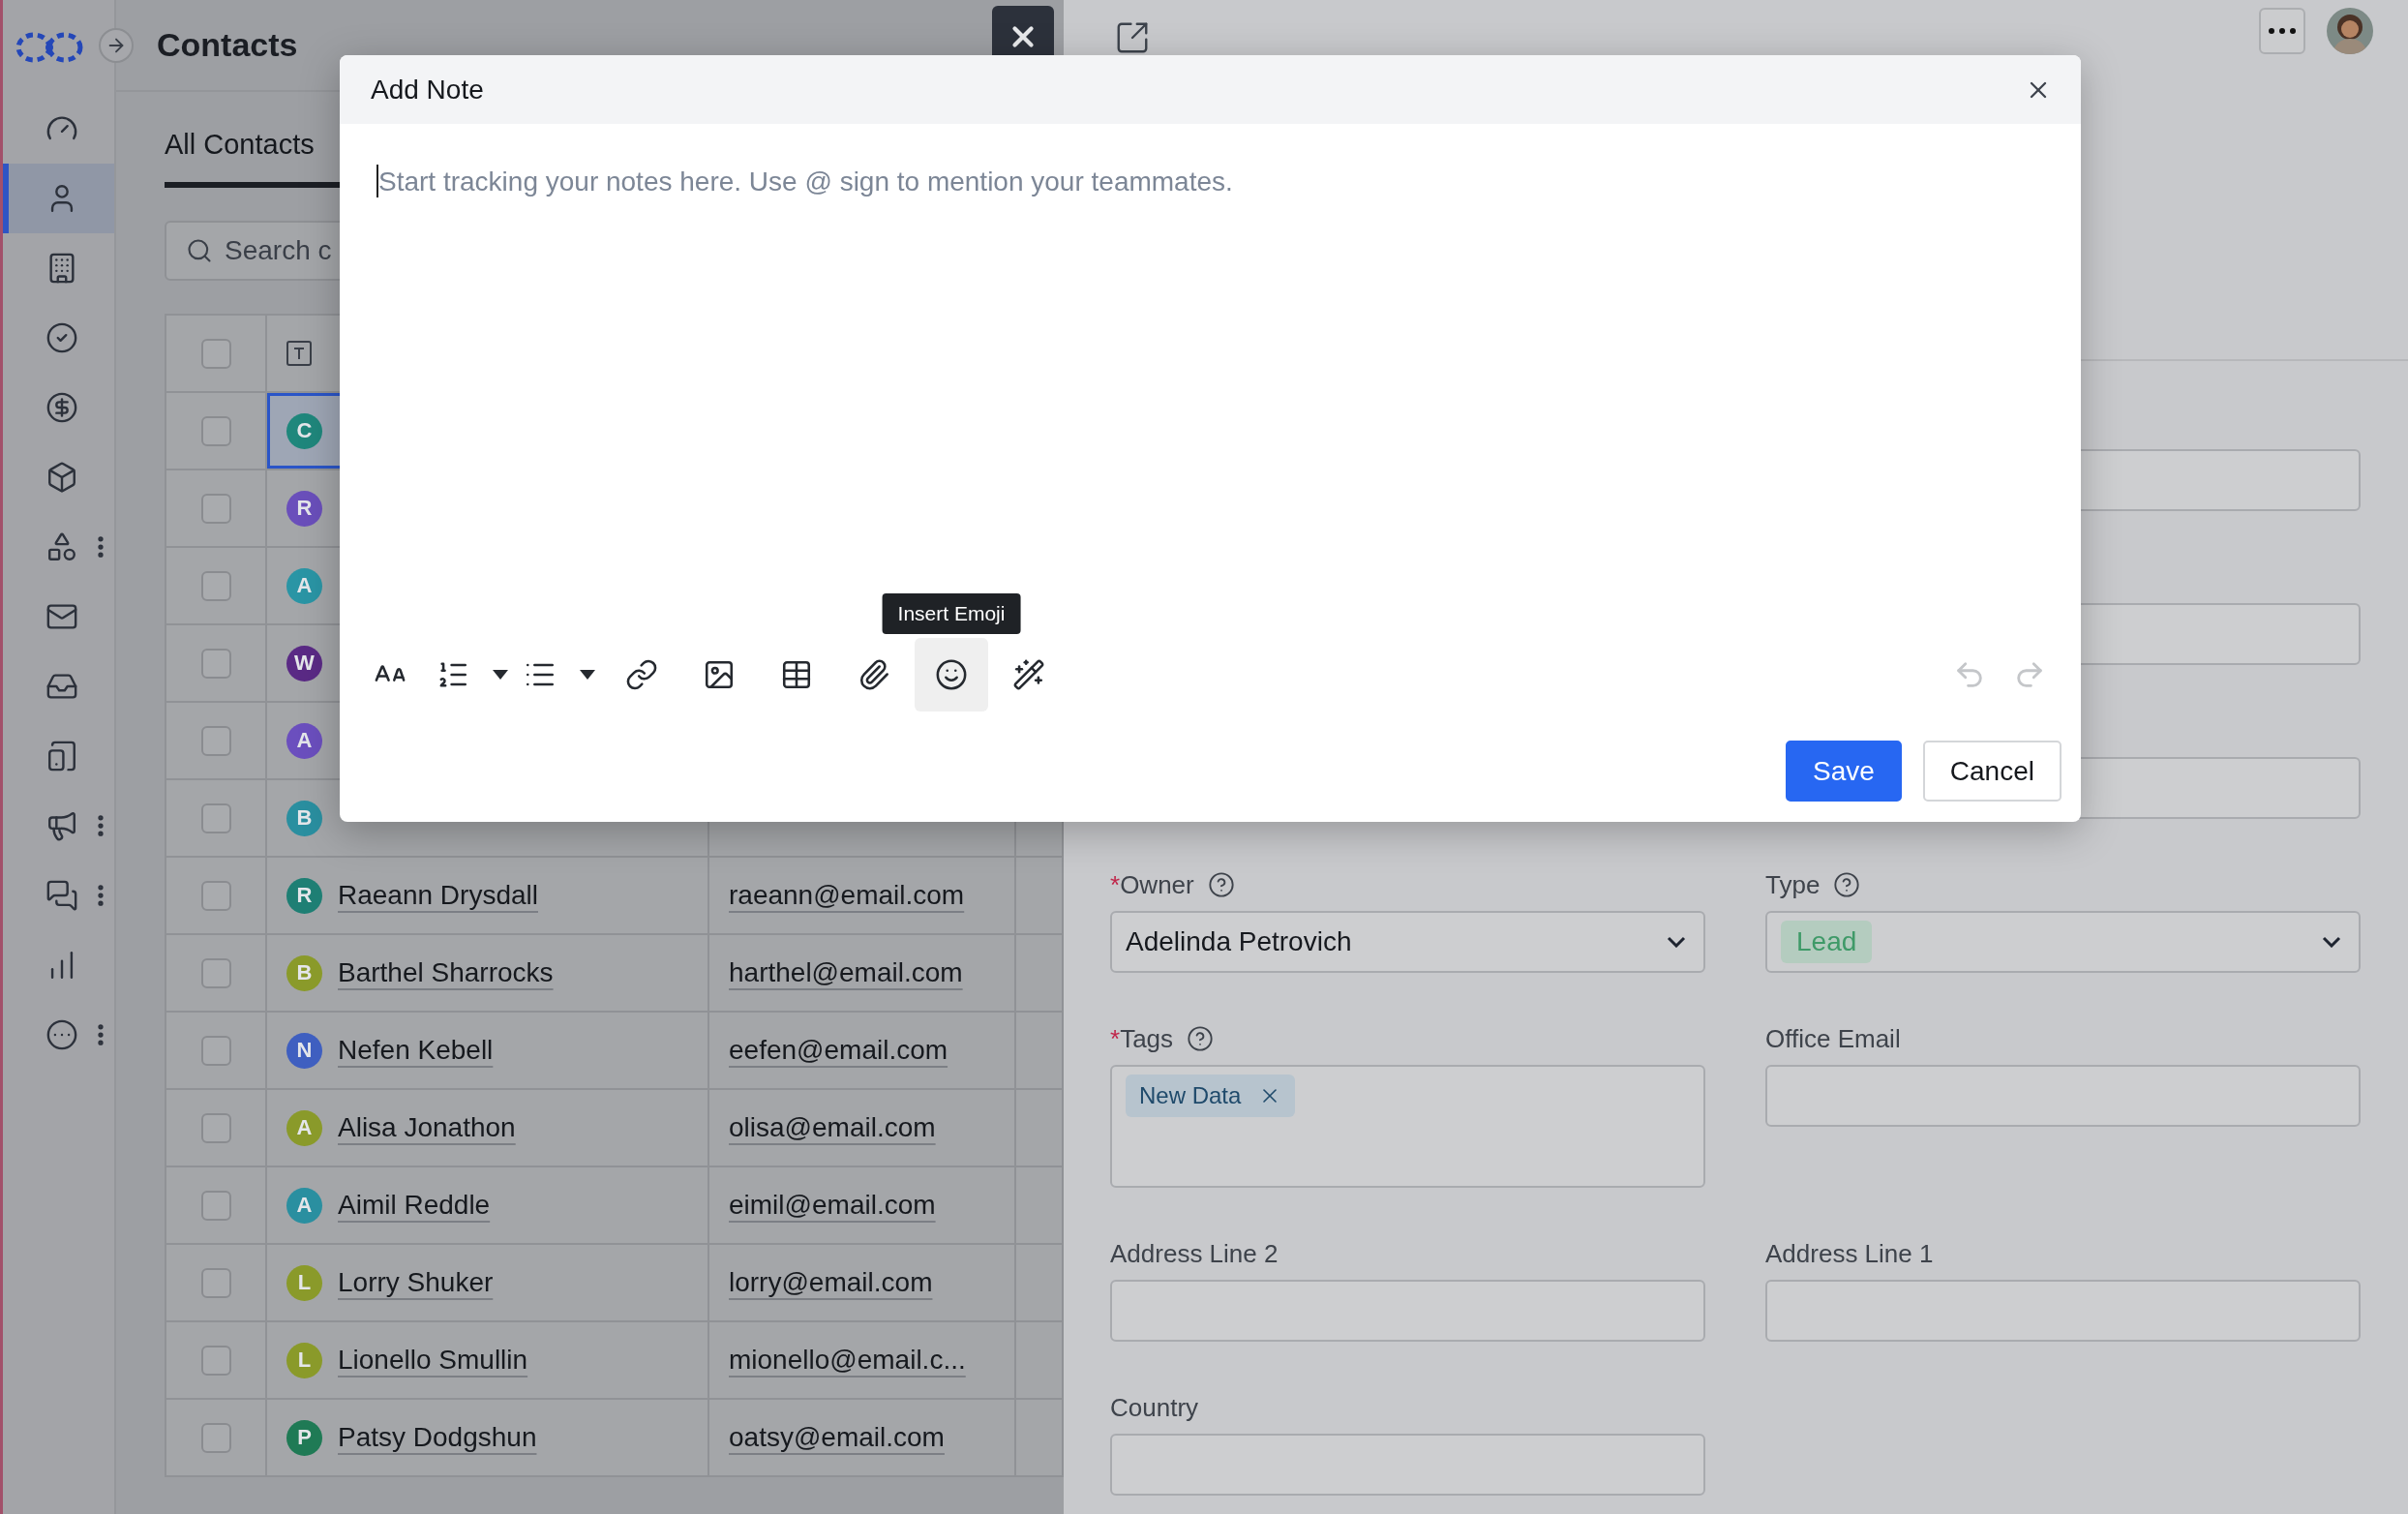 Image resolution: width=2408 pixels, height=1514 pixels. What do you see at coordinates (1239, 941) in the screenshot?
I see `select-value: Adelinda Petrovich` at bounding box center [1239, 941].